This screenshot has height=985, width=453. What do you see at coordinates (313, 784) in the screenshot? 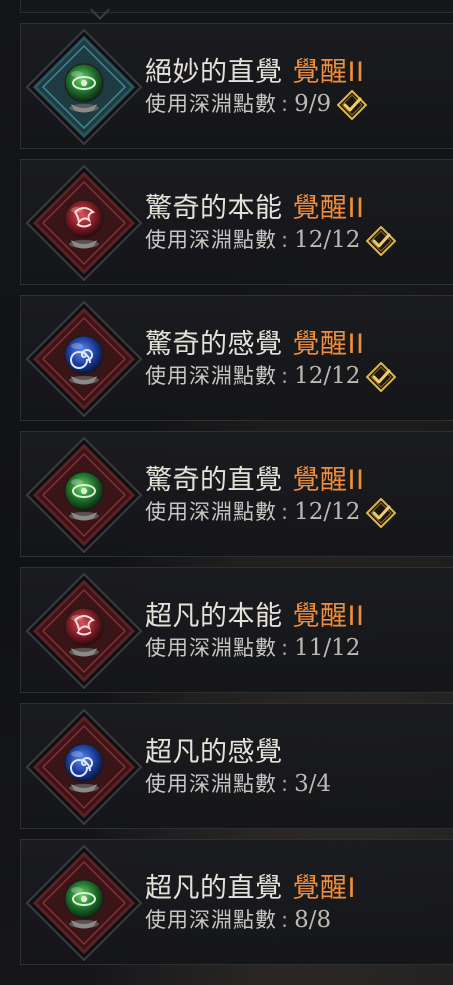
I see `points-value: 3/4` at bounding box center [313, 784].